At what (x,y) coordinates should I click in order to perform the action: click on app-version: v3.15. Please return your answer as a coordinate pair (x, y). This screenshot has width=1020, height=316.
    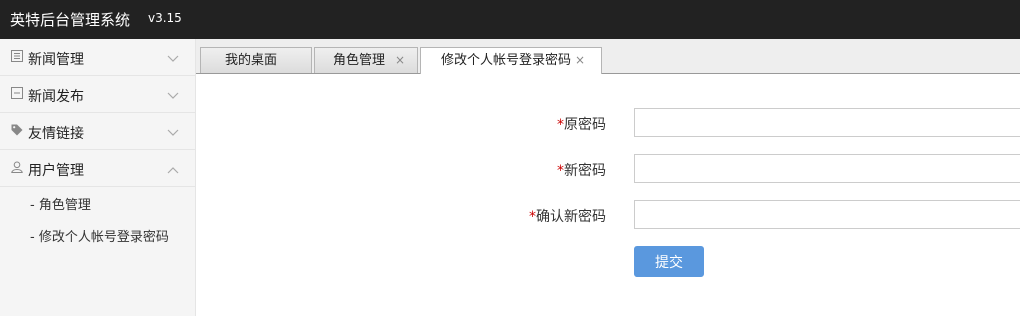
    Looking at the image, I should click on (165, 18).